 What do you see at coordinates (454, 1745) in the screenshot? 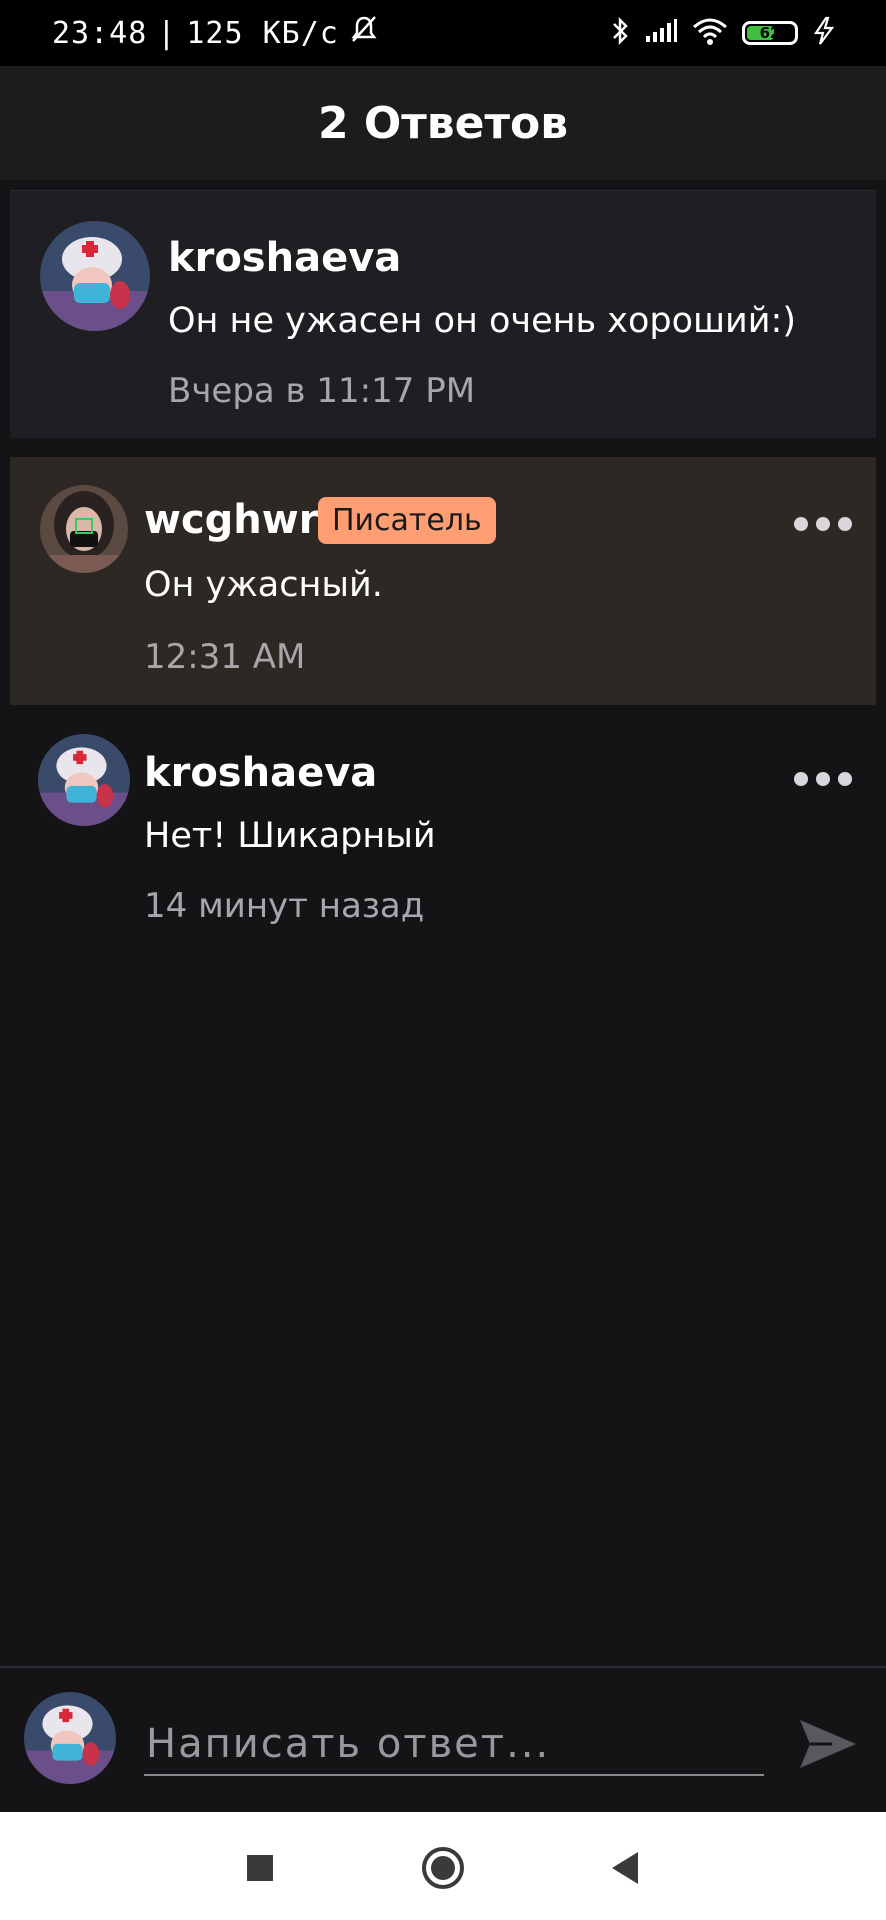
I see `reply-input` at bounding box center [454, 1745].